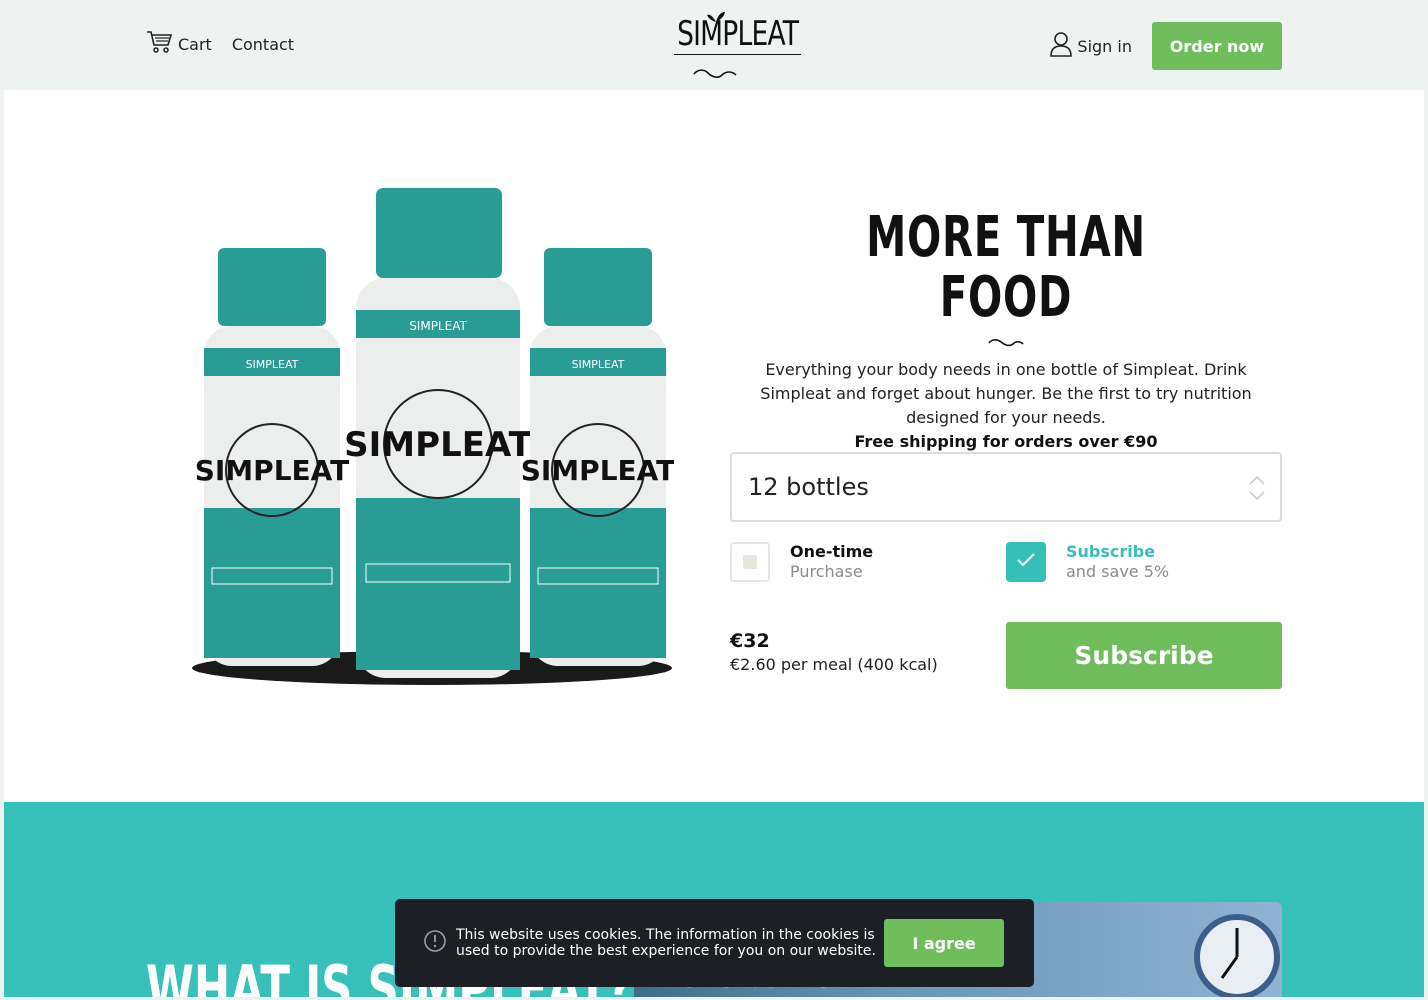 The height and width of the screenshot is (1000, 1428). Describe the element at coordinates (1217, 46) in the screenshot. I see `order-now-button: Order now` at that location.